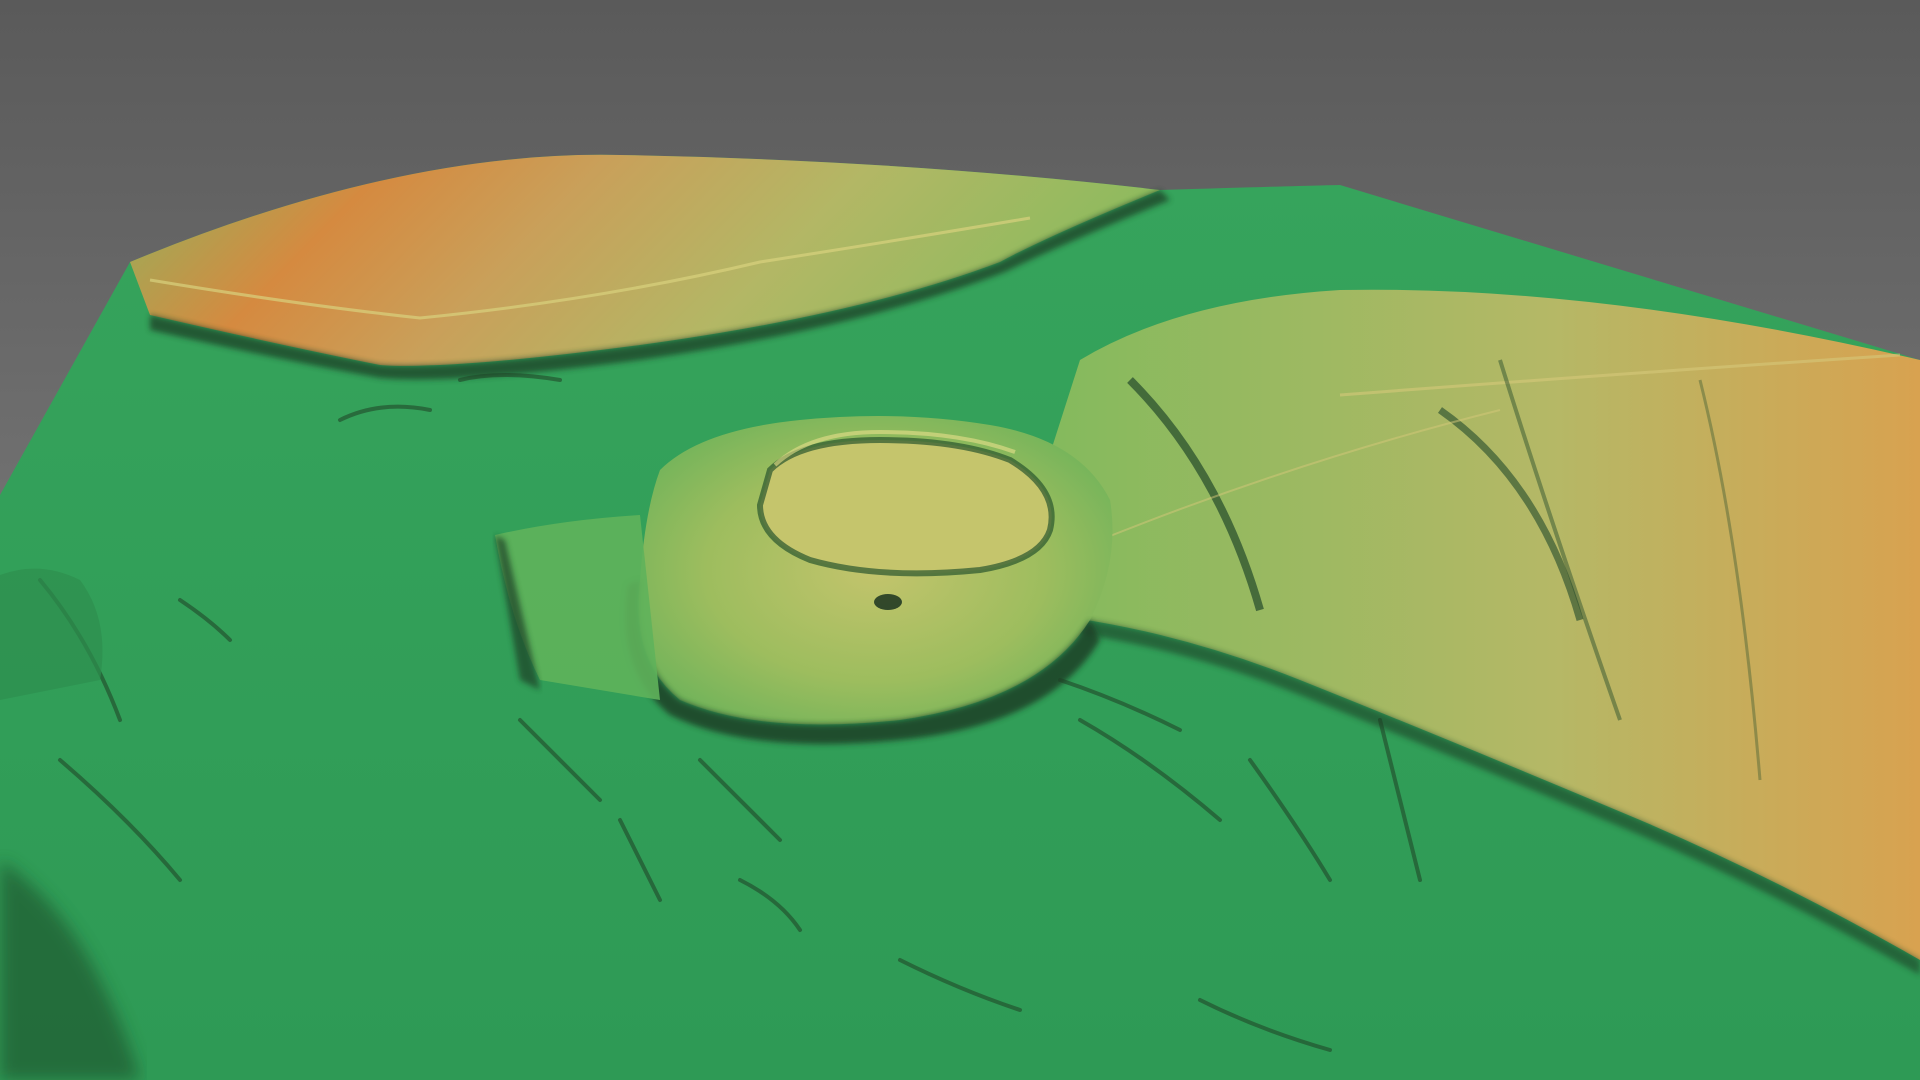 The height and width of the screenshot is (1080, 1920). I want to click on pit, so click(888, 602).